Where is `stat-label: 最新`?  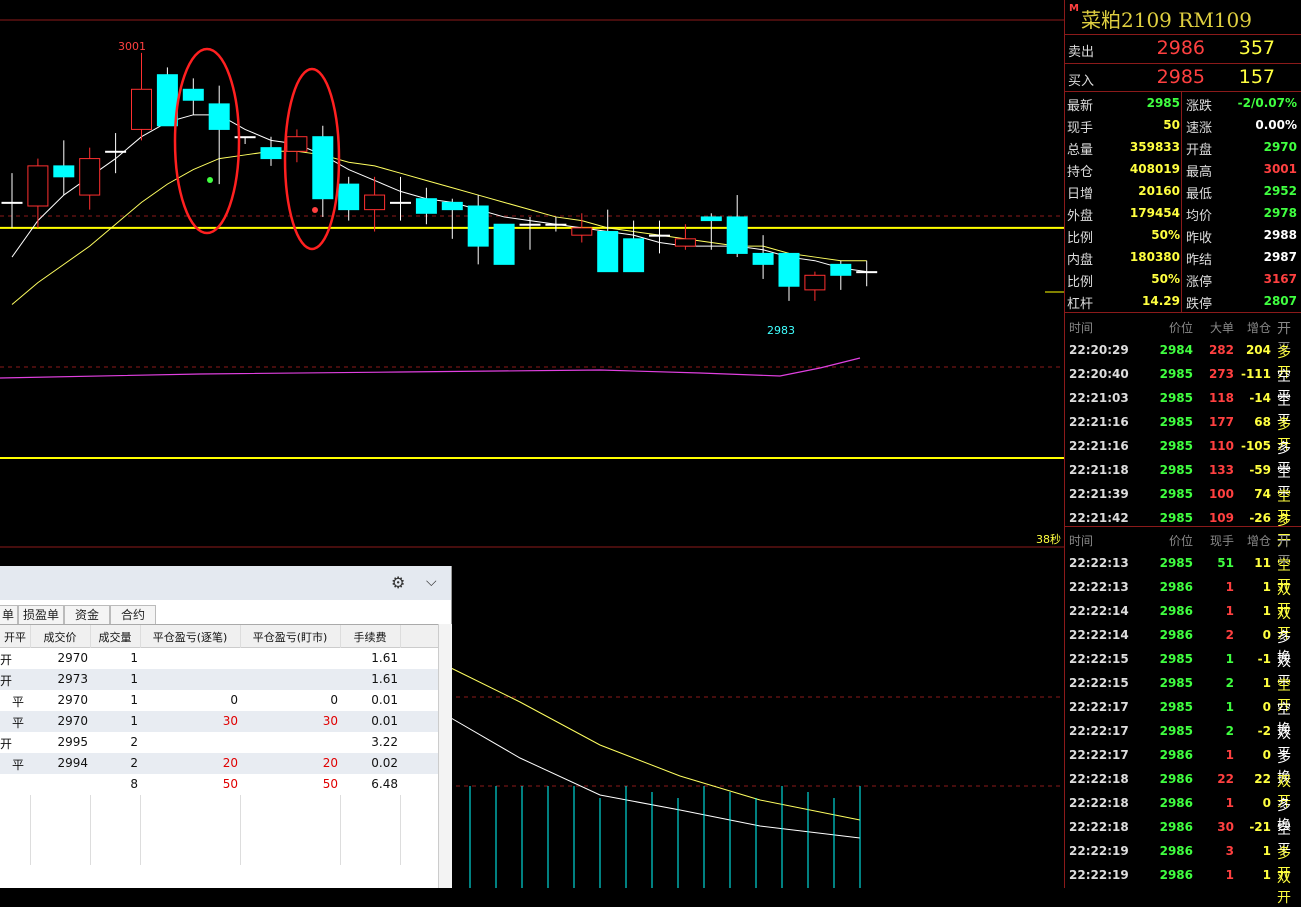
stat-label: 最新 is located at coordinates (1080, 106).